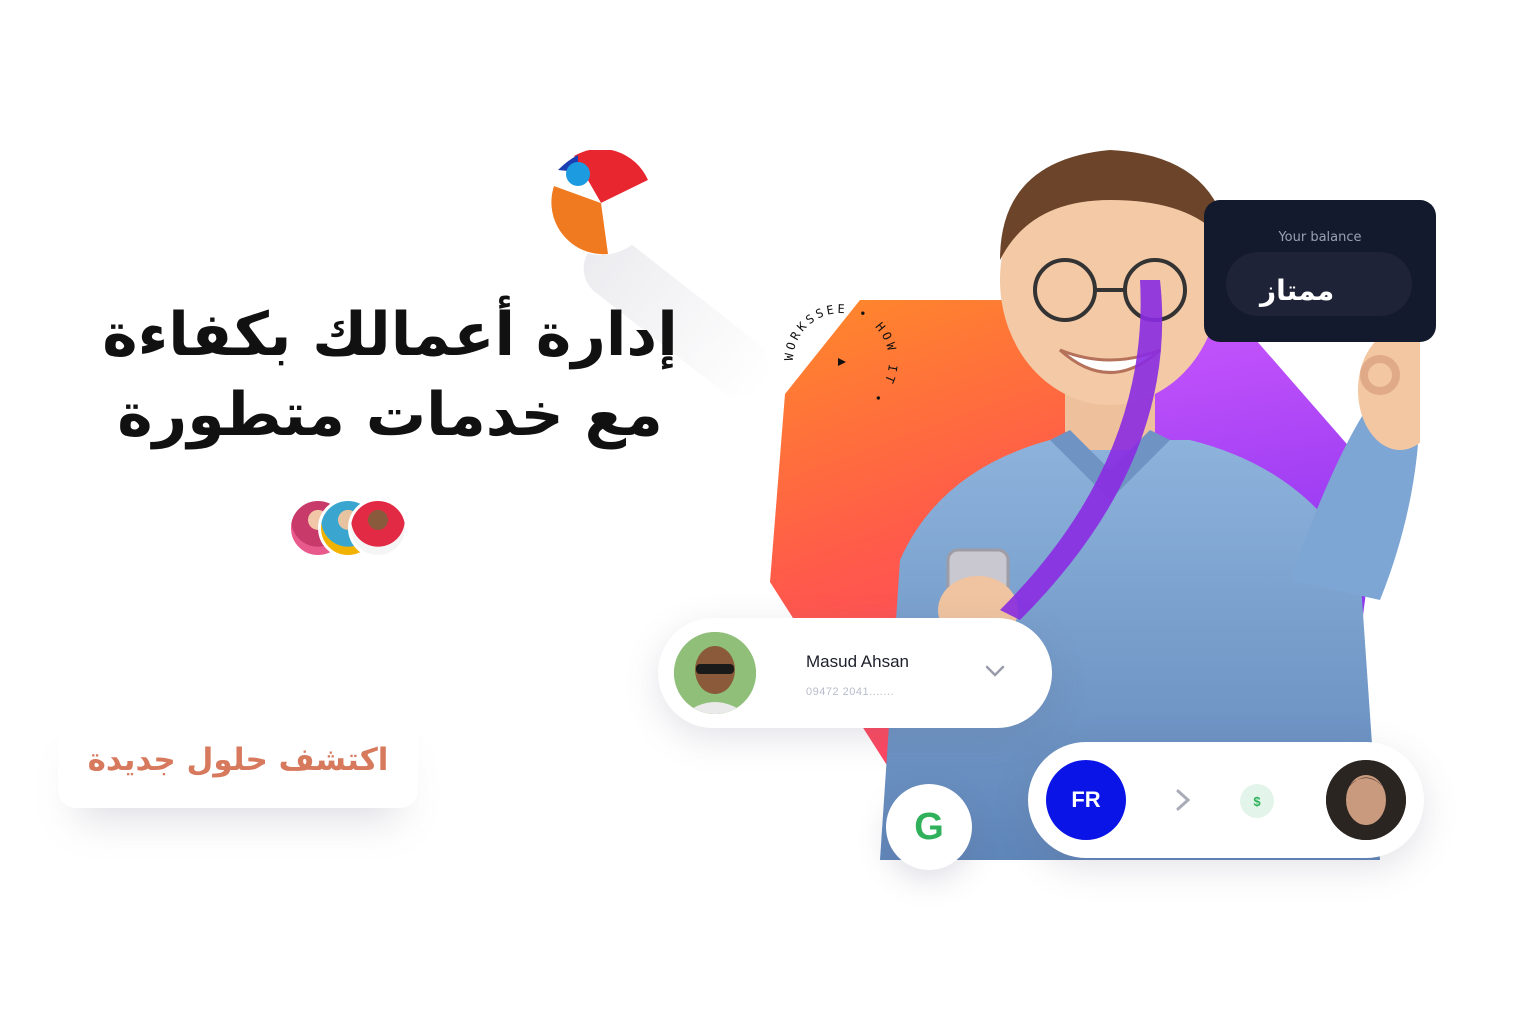 Image resolution: width=1536 pixels, height=1024 pixels. I want to click on headline-line-2: مع خدمات متطورة, so click(390, 415).